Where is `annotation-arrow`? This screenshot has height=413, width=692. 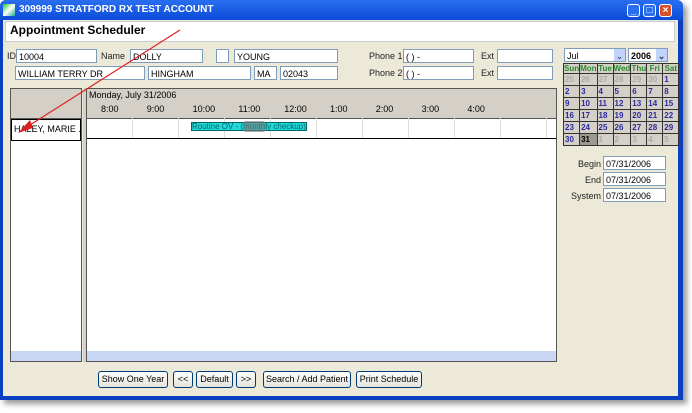
annotation-arrow is located at coordinates (99, 81).